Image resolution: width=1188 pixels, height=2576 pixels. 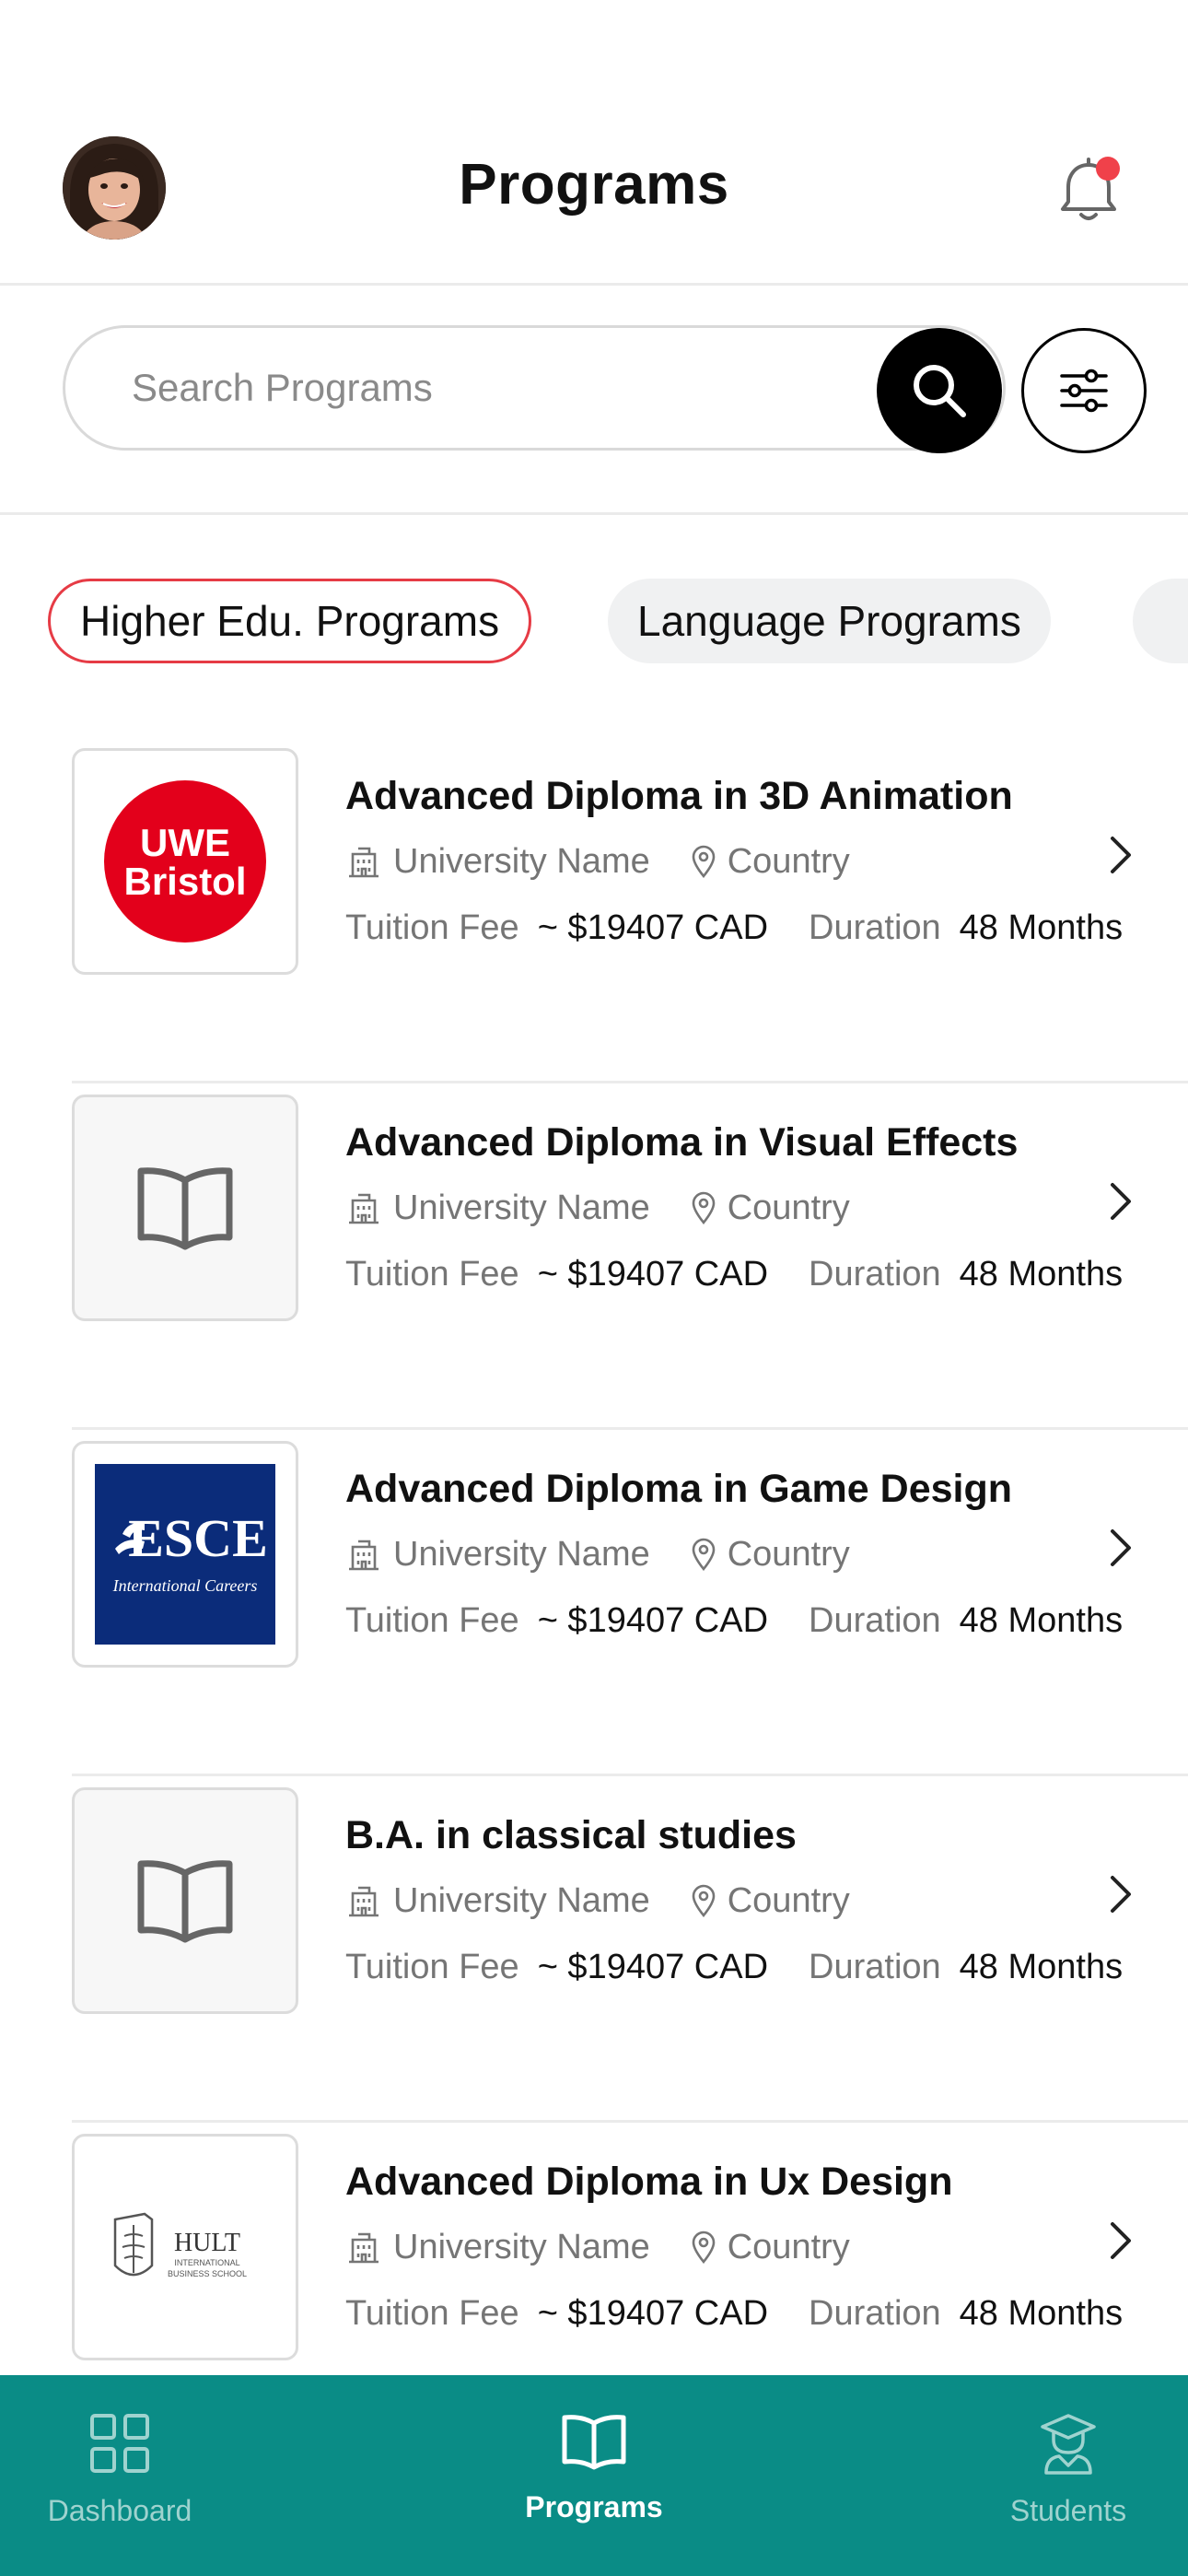 What do you see at coordinates (679, 1489) in the screenshot?
I see `program-title: Advanced Diploma in Game Design` at bounding box center [679, 1489].